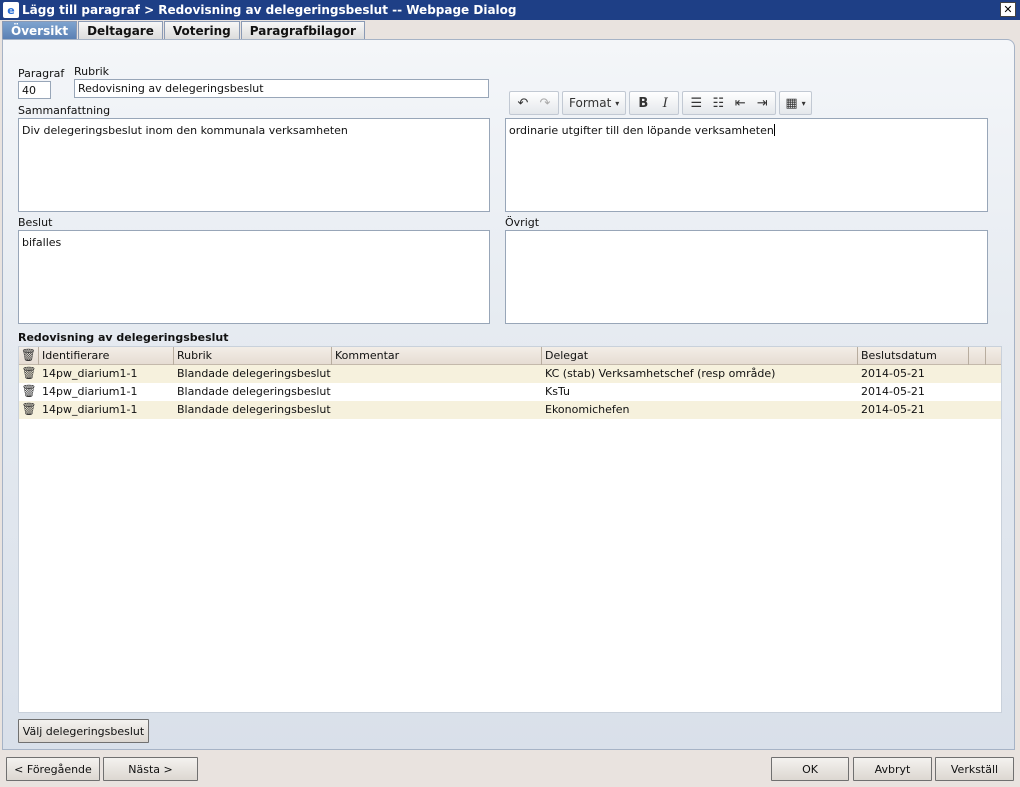 The image size is (1020, 787). I want to click on format-dropdown: Format ▾, so click(594, 103).